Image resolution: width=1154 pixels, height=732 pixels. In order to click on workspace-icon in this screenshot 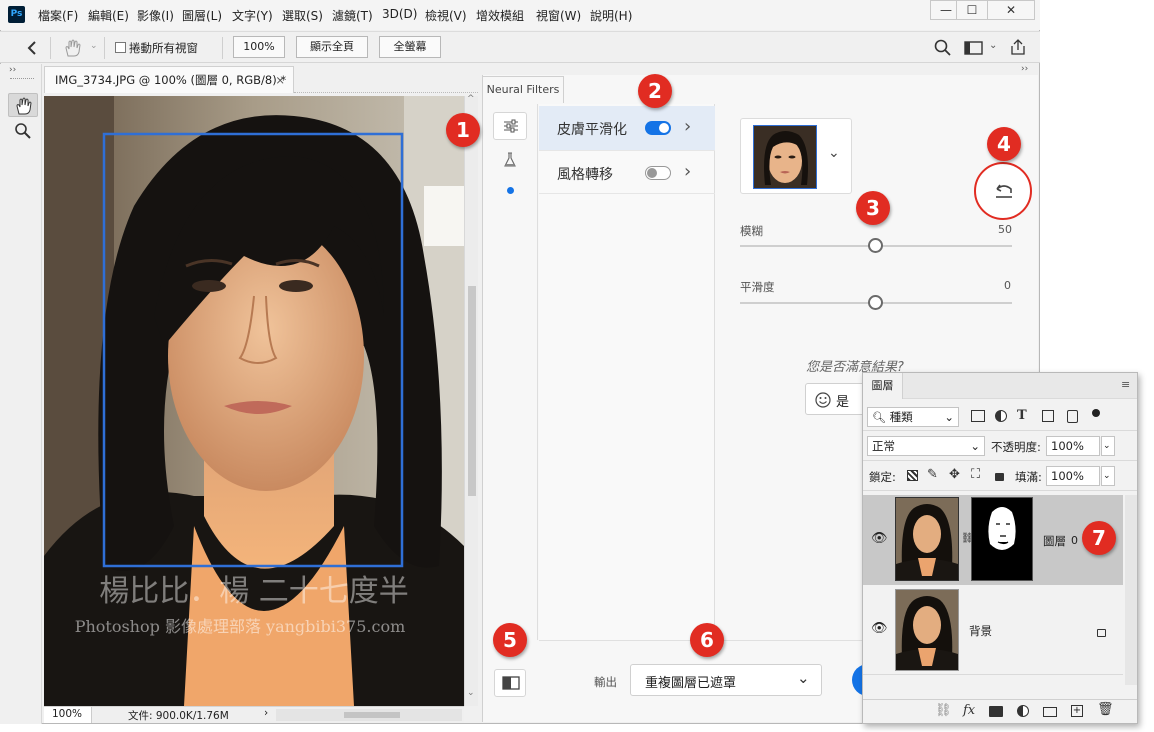, I will do `click(974, 48)`.